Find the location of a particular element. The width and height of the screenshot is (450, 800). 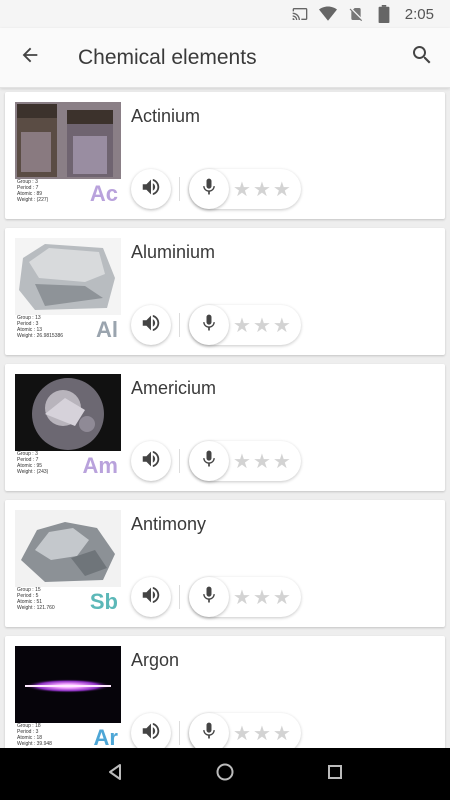

element-symbol: Al is located at coordinates (107, 329).